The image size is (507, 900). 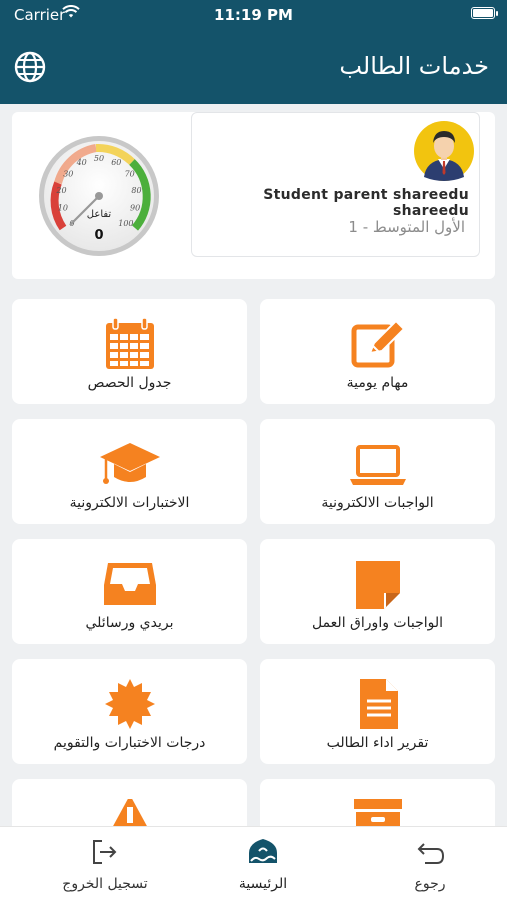 What do you see at coordinates (414, 66) in the screenshot?
I see `page-title: خدمات الطالب` at bounding box center [414, 66].